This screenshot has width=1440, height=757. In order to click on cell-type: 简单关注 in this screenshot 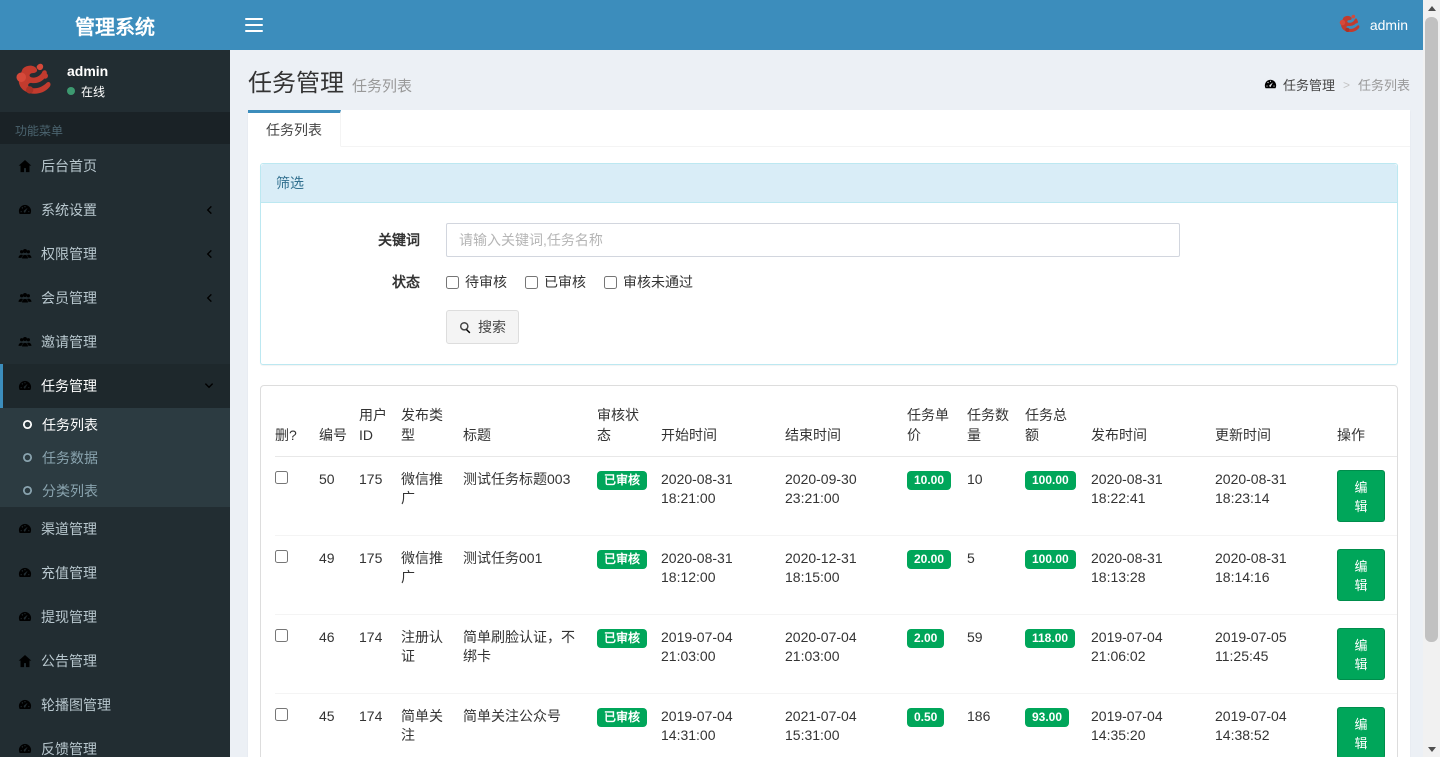, I will do `click(432, 725)`.